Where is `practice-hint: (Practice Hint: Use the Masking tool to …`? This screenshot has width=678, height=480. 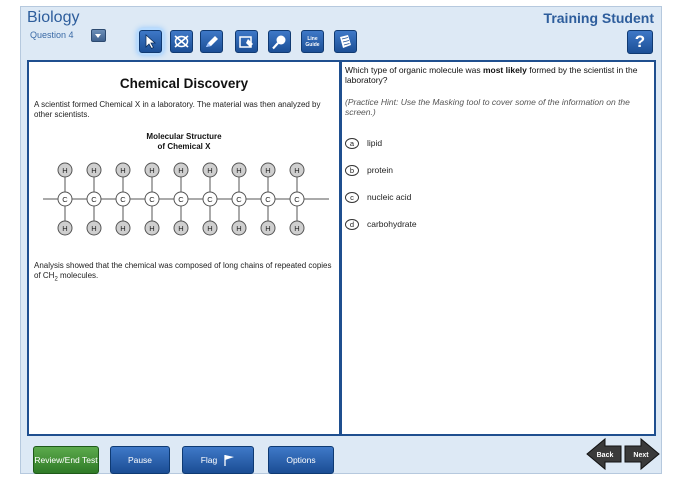
practice-hint: (Practice Hint: Use the Masking tool to … is located at coordinates (487, 107).